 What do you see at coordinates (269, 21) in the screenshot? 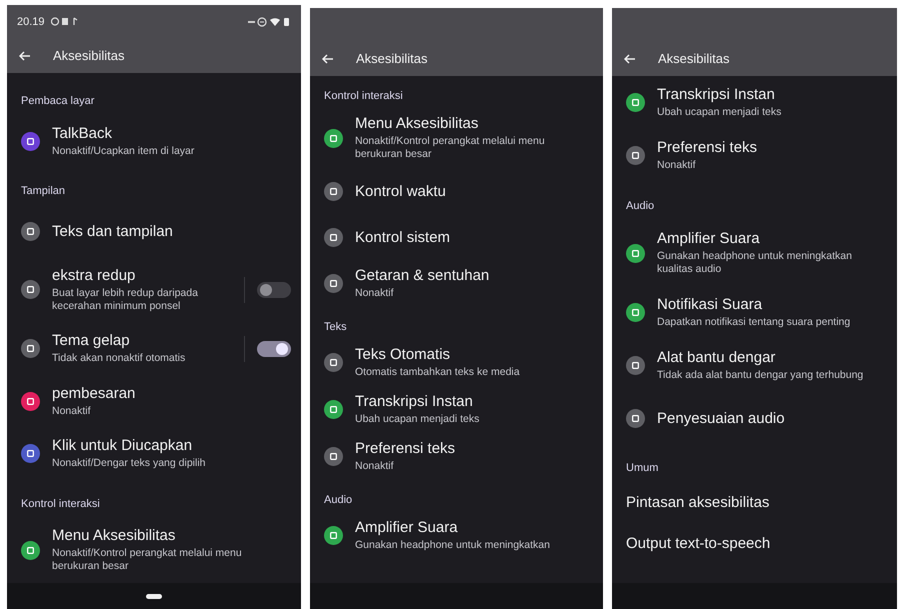
I see `system-status-icons` at bounding box center [269, 21].